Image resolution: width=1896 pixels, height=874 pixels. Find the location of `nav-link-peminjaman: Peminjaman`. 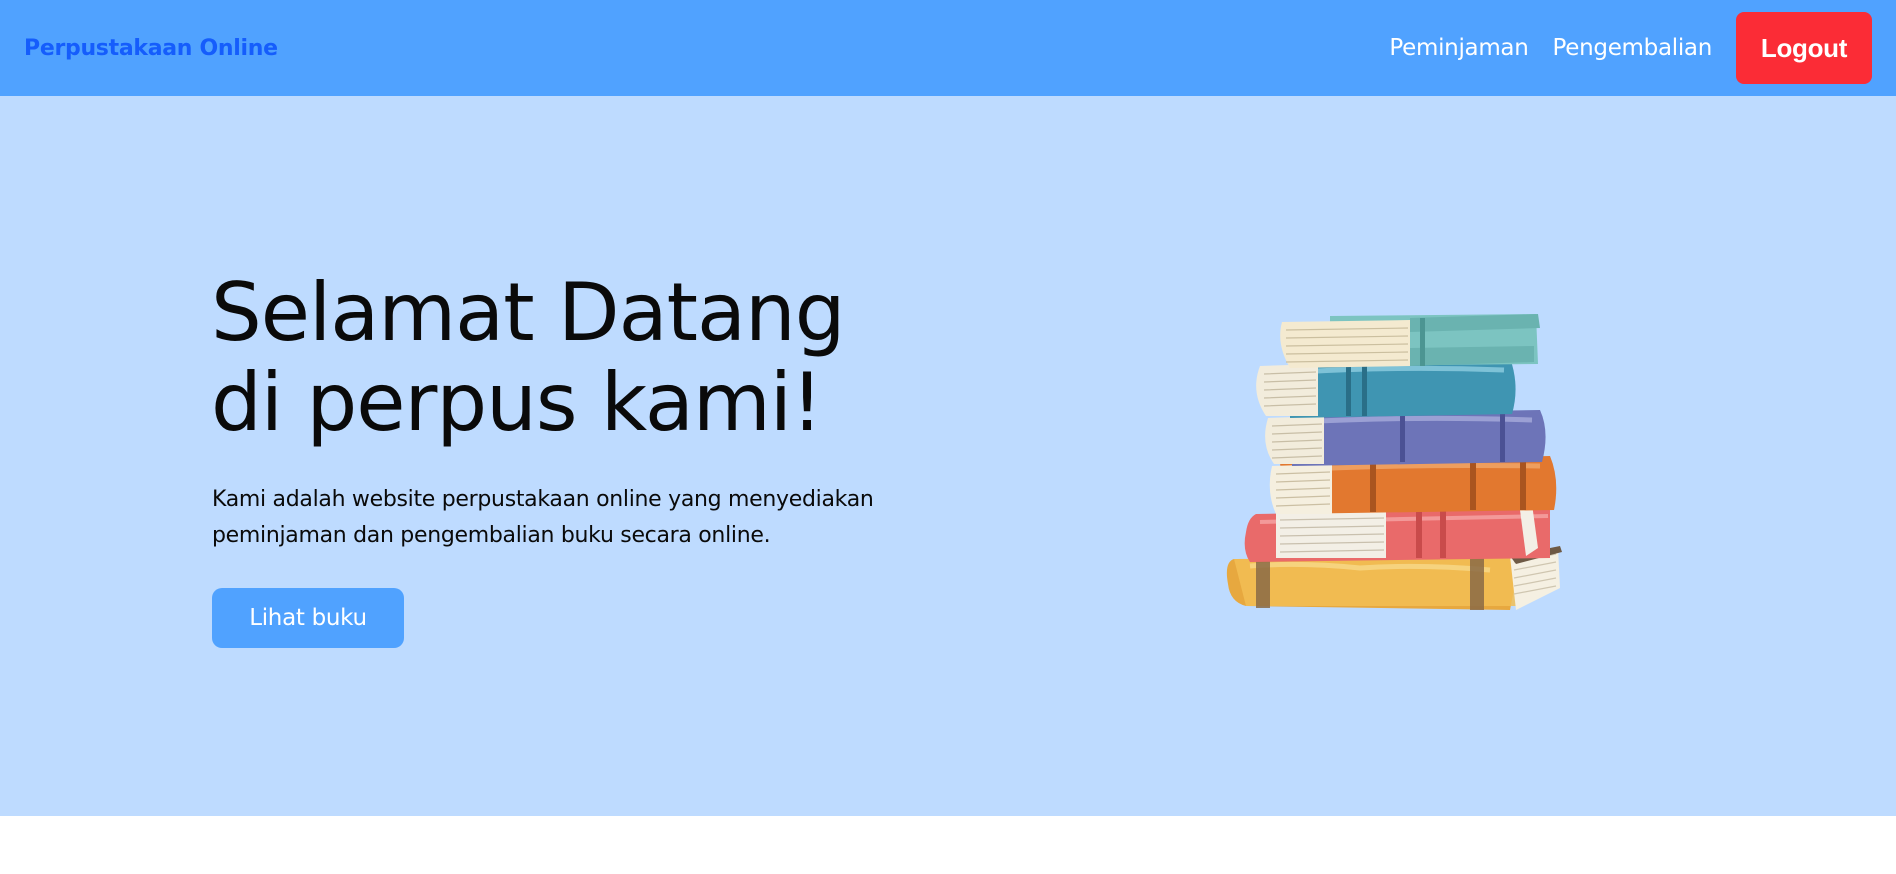

nav-link-peminjaman: Peminjaman is located at coordinates (1458, 48).